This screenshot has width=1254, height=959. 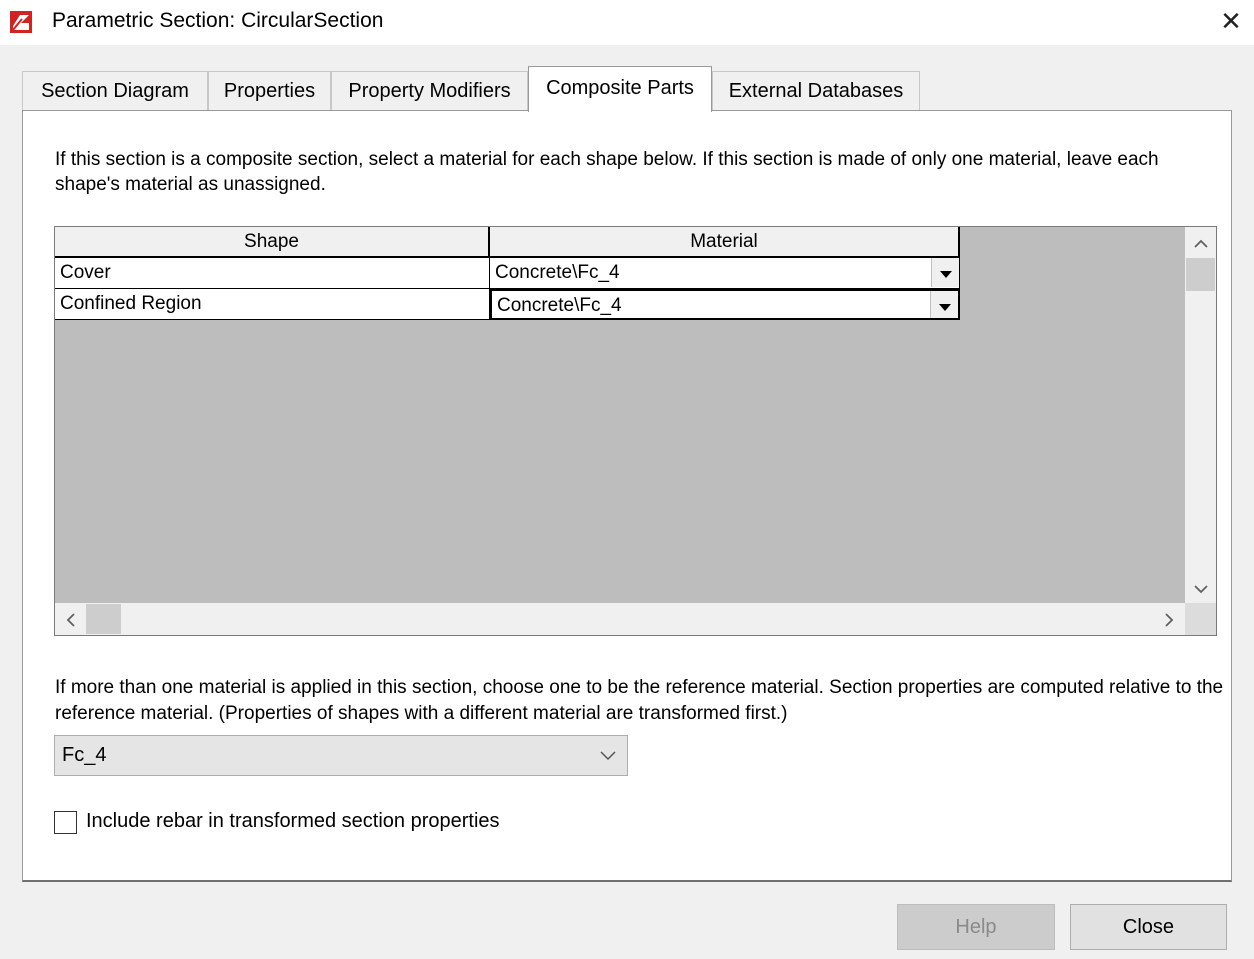 What do you see at coordinates (429, 91) in the screenshot?
I see `tab-property-modifiers: Property Modifiers` at bounding box center [429, 91].